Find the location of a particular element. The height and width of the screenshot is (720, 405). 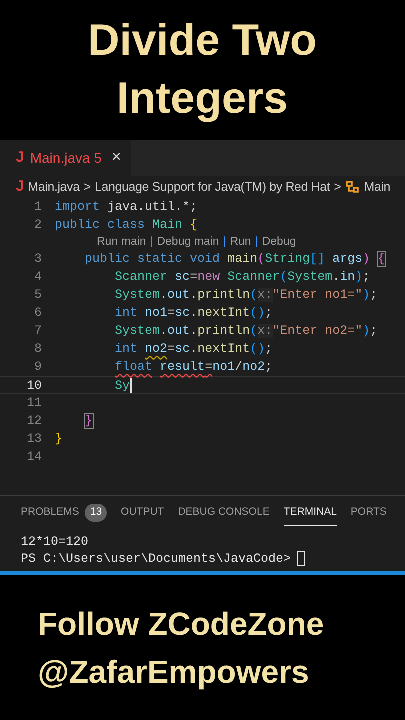

line-number: 1 is located at coordinates (38, 207).